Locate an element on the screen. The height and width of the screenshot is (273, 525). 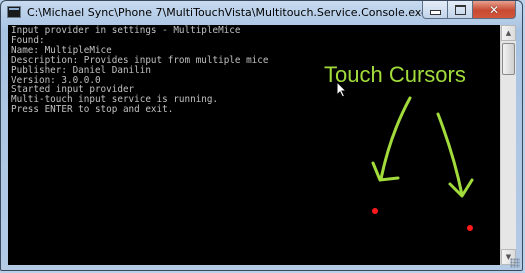
arrow-left is located at coordinates (395, 138).